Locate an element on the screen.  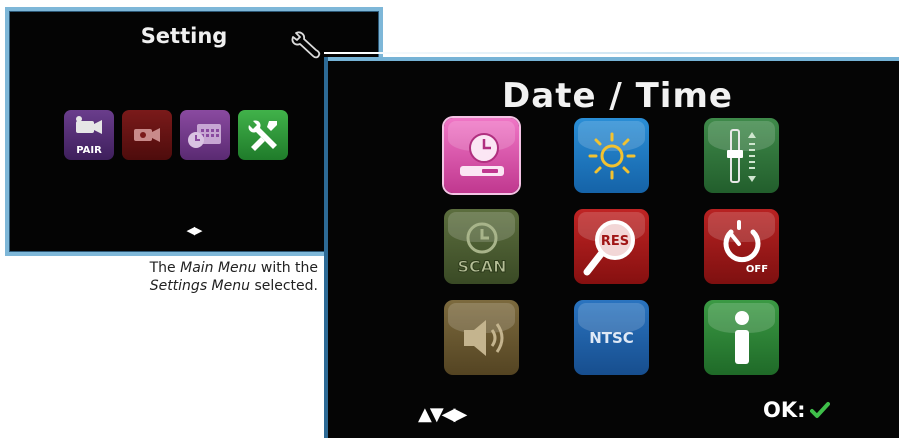
main-menu-icons: PAIR is located at coordinates (176, 135).